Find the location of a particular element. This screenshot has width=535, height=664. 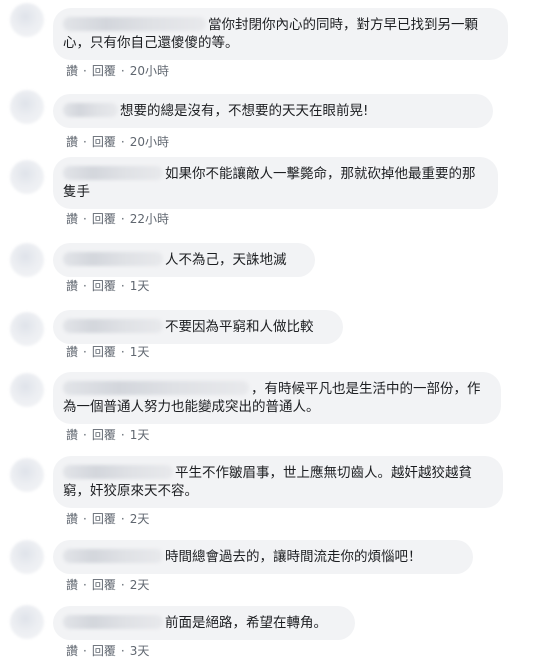

comment-bubble: ，有時候平凡也是生活中的一部份，作為一個普通人努力也能變成突出的普通人。 is located at coordinates (277, 398).